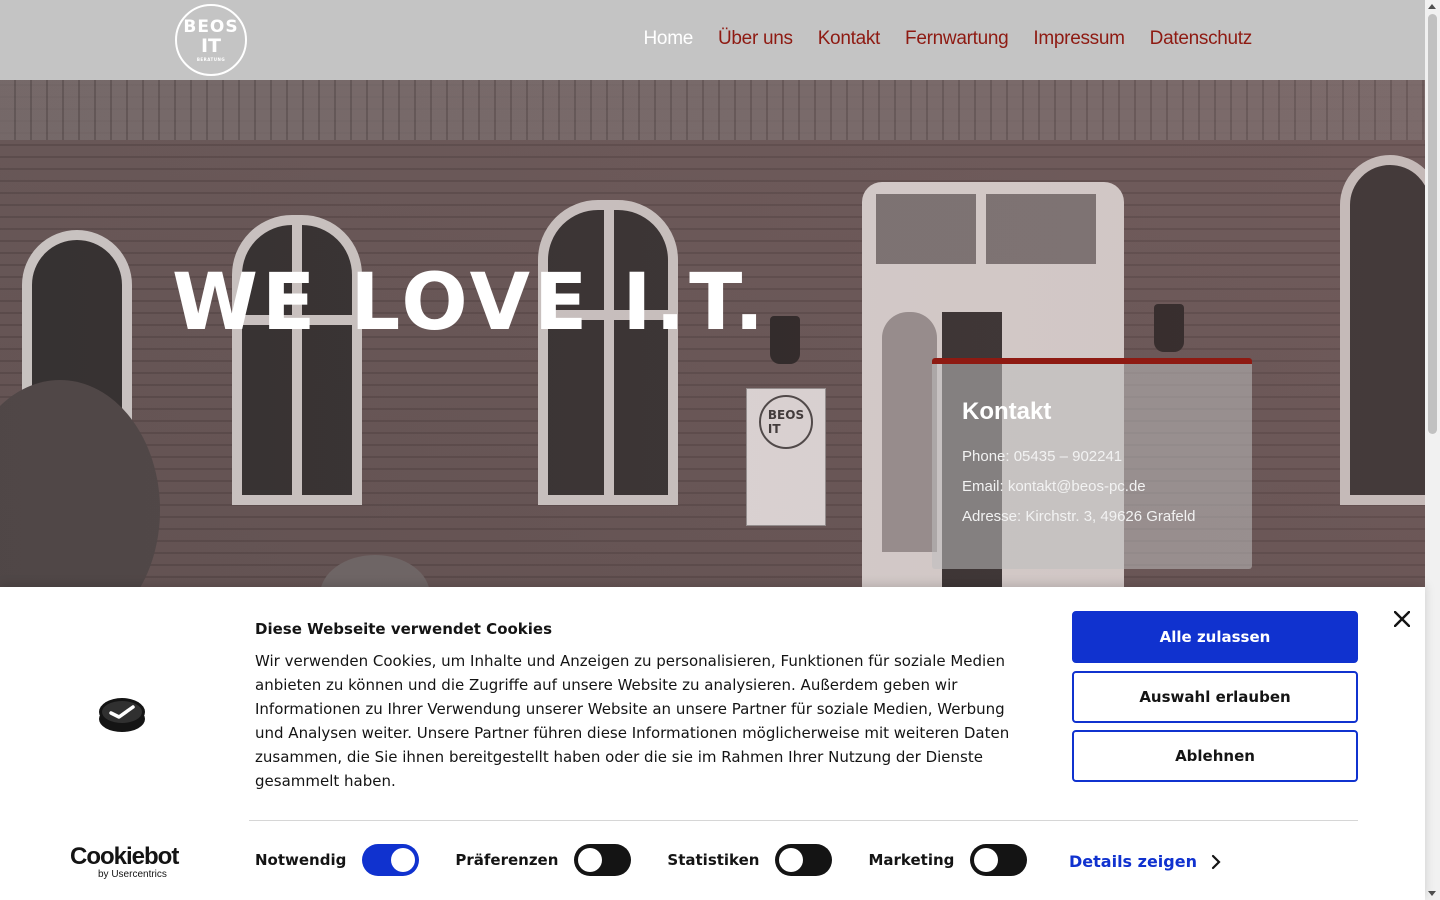 Image resolution: width=1440 pixels, height=900 pixels. Describe the element at coordinates (1215, 756) in the screenshot. I see `decline-button: Ablehnen` at that location.